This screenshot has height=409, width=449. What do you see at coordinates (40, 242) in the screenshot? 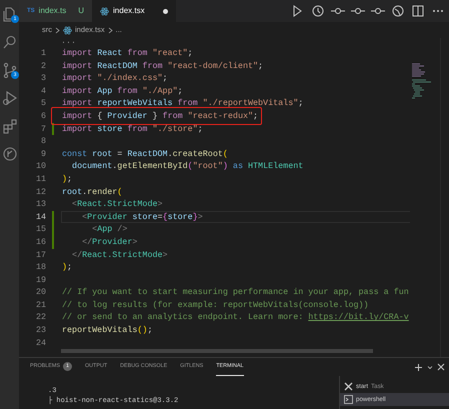
I see `line-number: 16` at bounding box center [40, 242].